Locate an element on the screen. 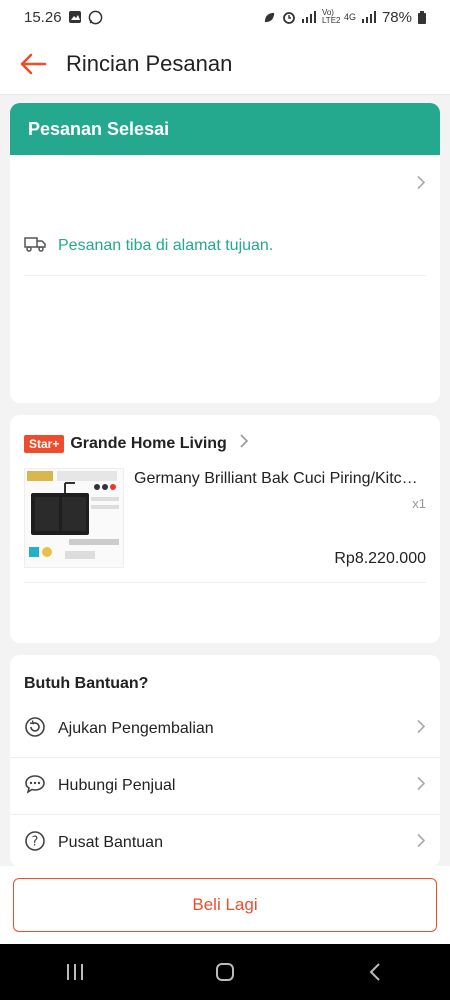 The width and height of the screenshot is (450, 1000). product-price: Rp8.220.000 is located at coordinates (380, 558).